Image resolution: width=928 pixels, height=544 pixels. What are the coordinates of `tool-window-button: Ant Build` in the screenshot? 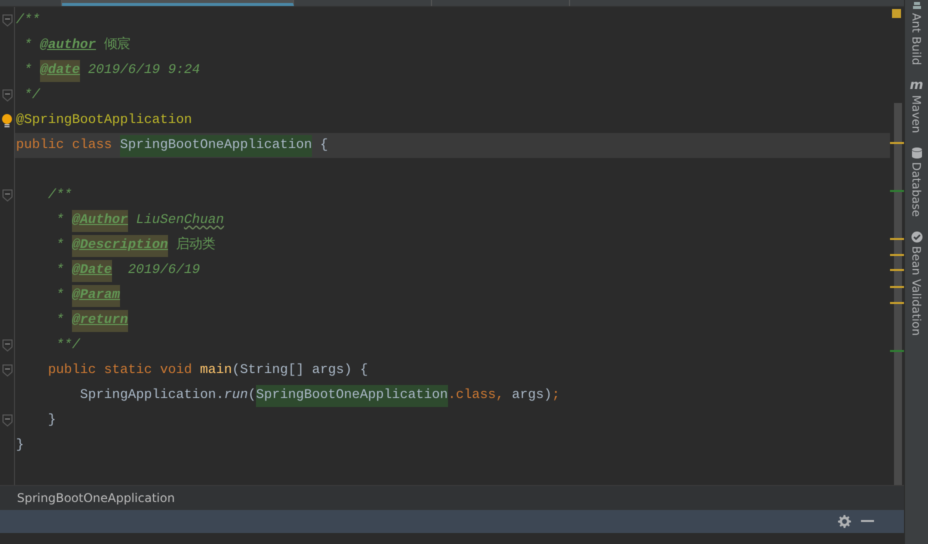 It's located at (917, 34).